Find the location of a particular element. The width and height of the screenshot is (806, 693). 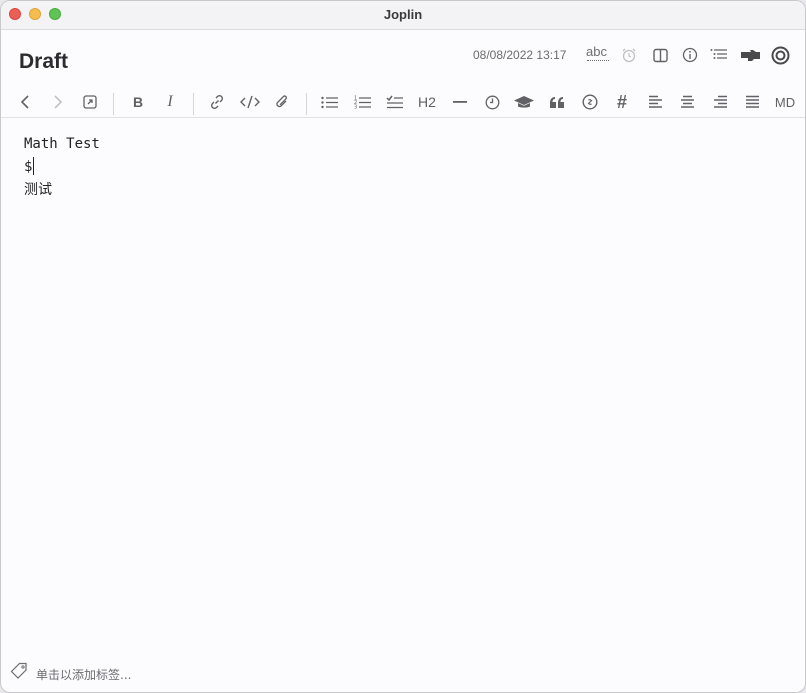

editor-line: 测试 is located at coordinates (38, 190).